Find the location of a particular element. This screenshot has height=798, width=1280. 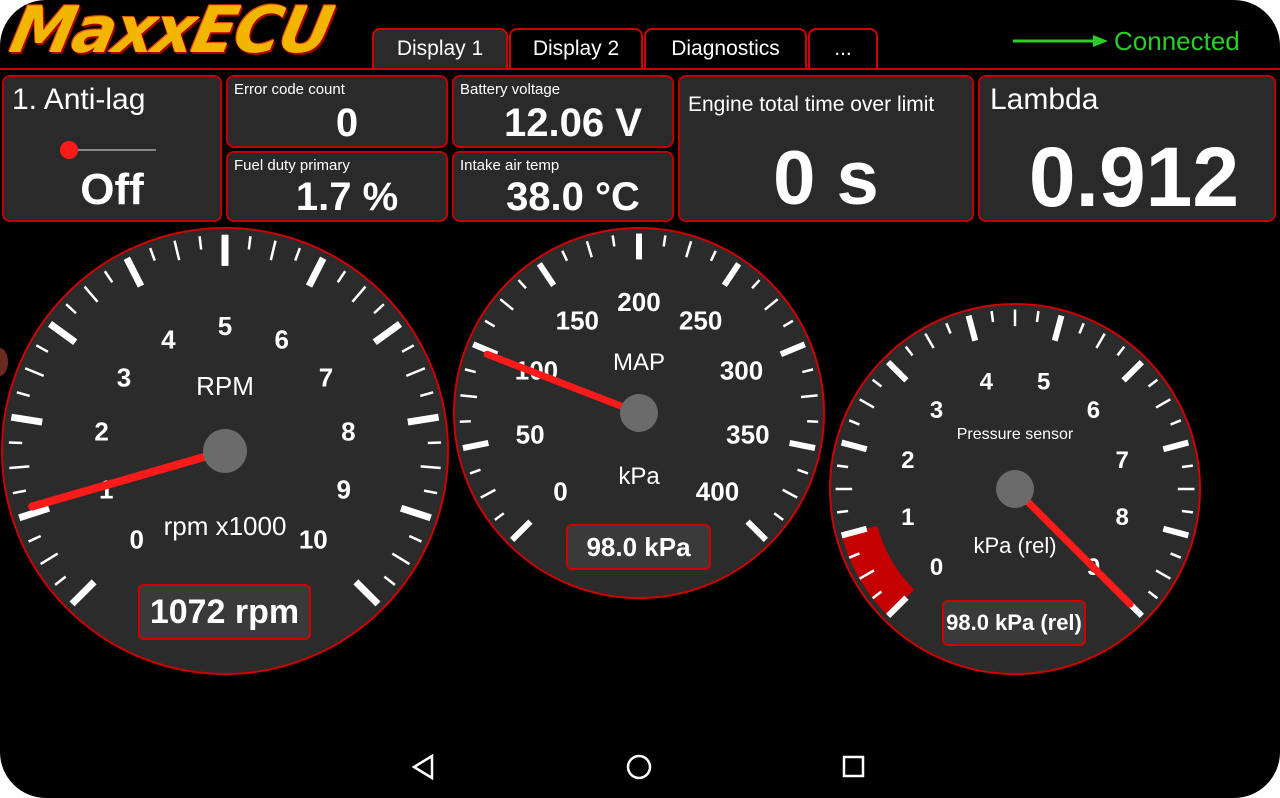

engine-time-value: 0 s is located at coordinates (826, 178).